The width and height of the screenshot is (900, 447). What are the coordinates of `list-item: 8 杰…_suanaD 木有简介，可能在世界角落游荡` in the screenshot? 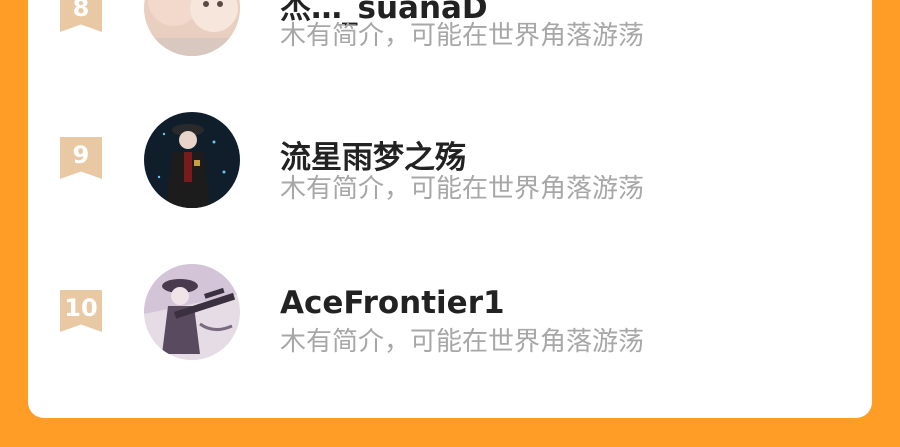 It's located at (450, 30).